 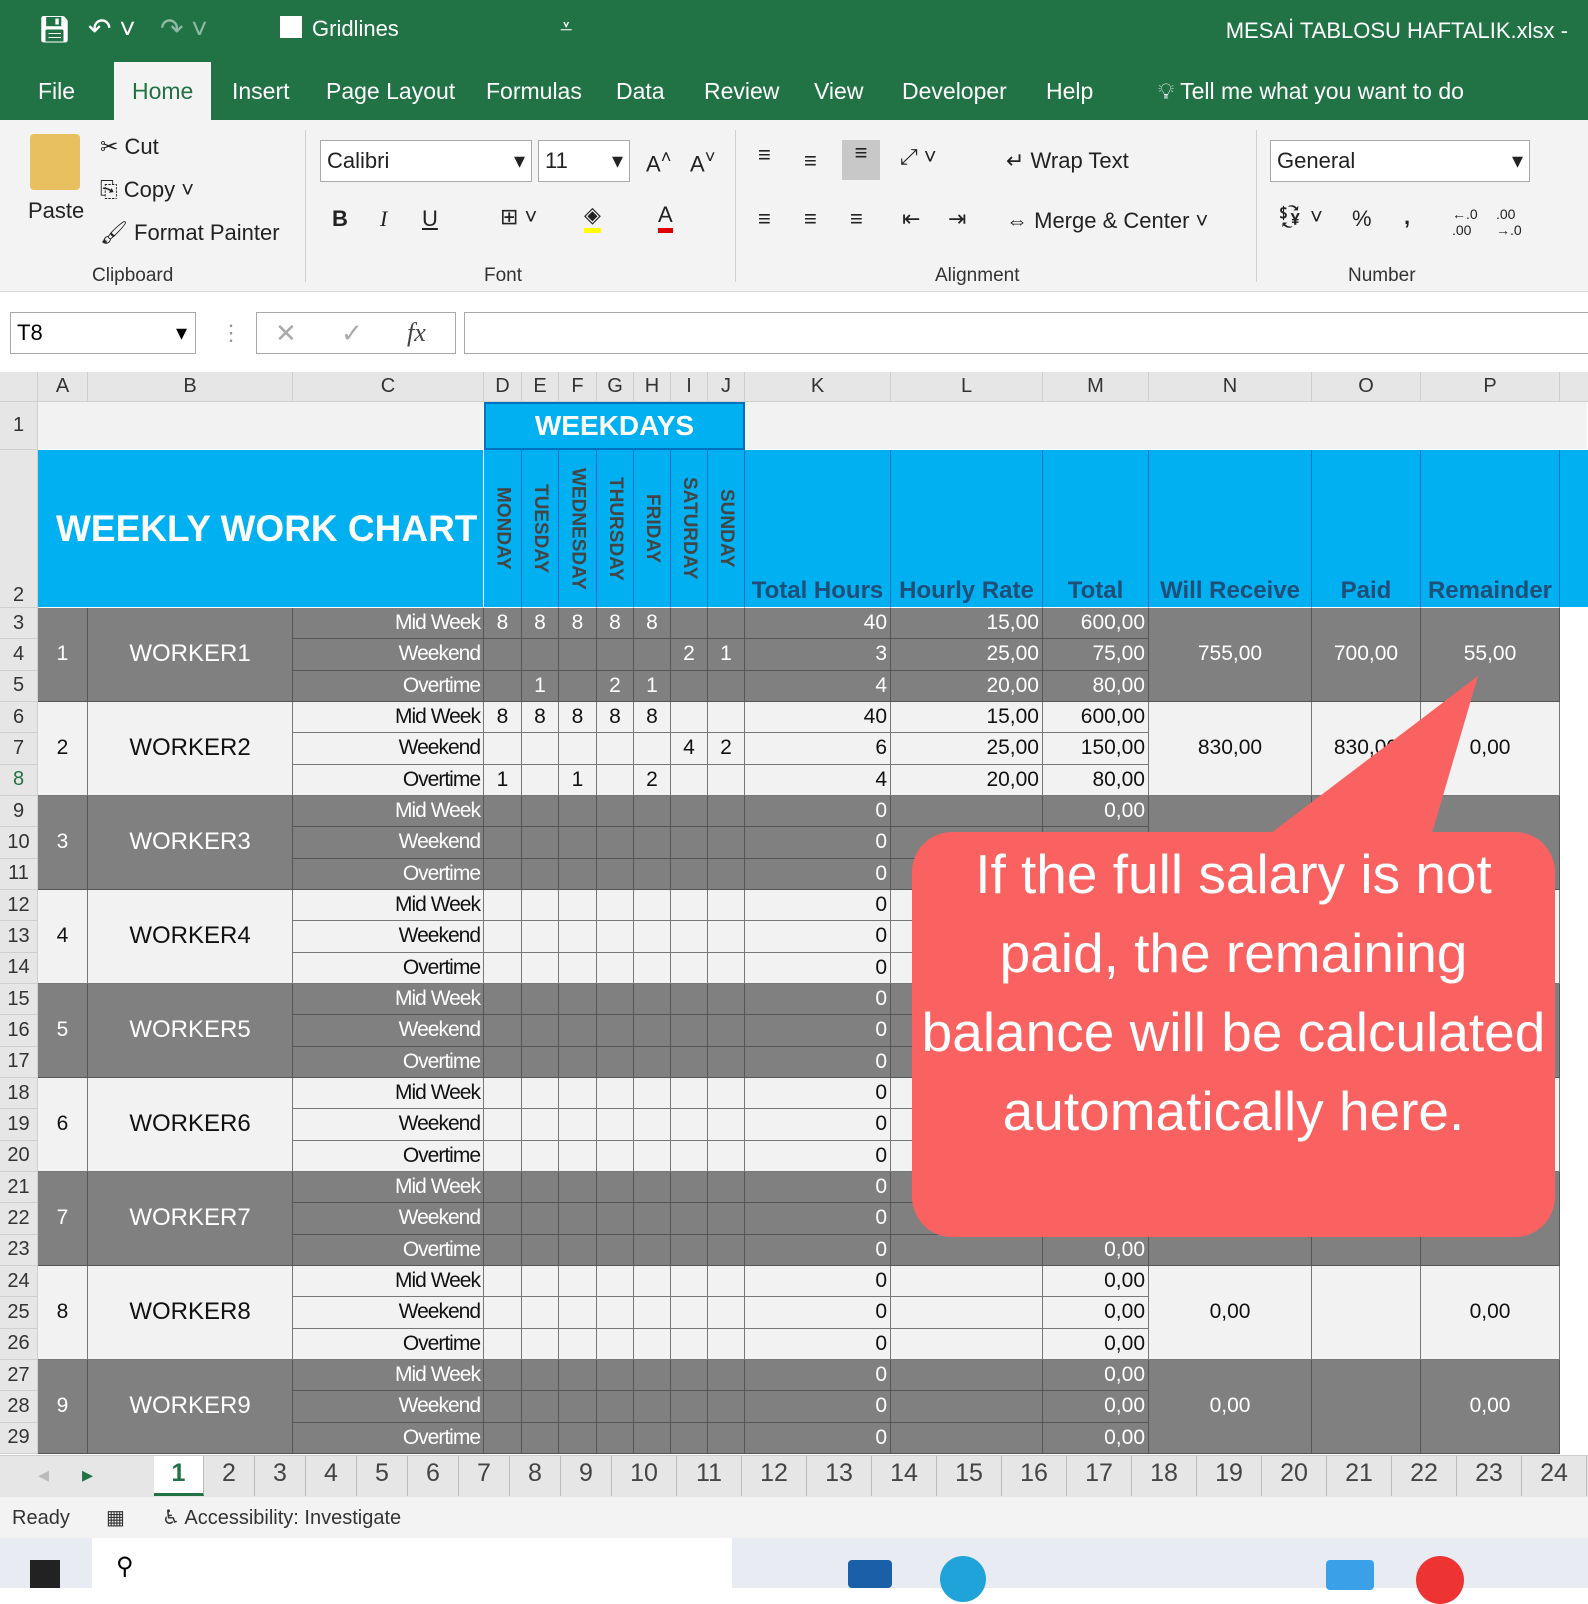 I want to click on sheet-tab-18: 18, so click(x=1164, y=1476).